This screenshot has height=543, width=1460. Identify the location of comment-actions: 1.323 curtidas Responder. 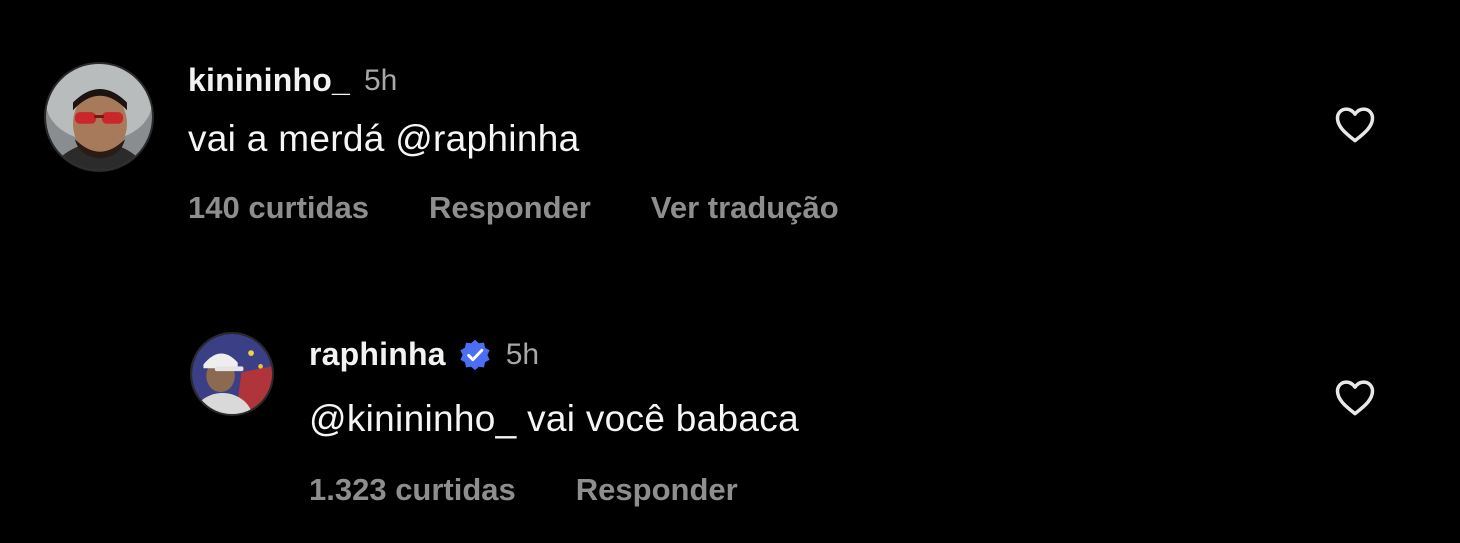
(553, 490).